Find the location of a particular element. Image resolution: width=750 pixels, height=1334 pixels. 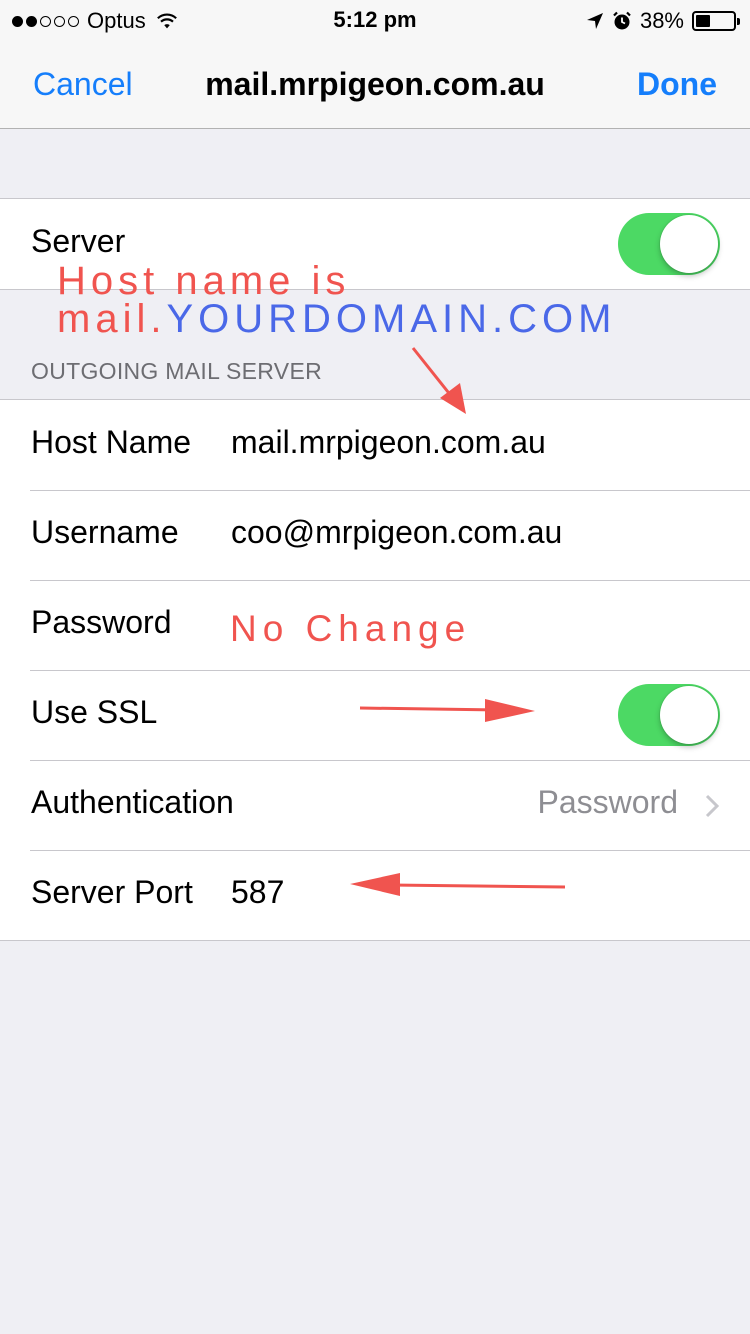

battery-percent: 38% is located at coordinates (661, 20).